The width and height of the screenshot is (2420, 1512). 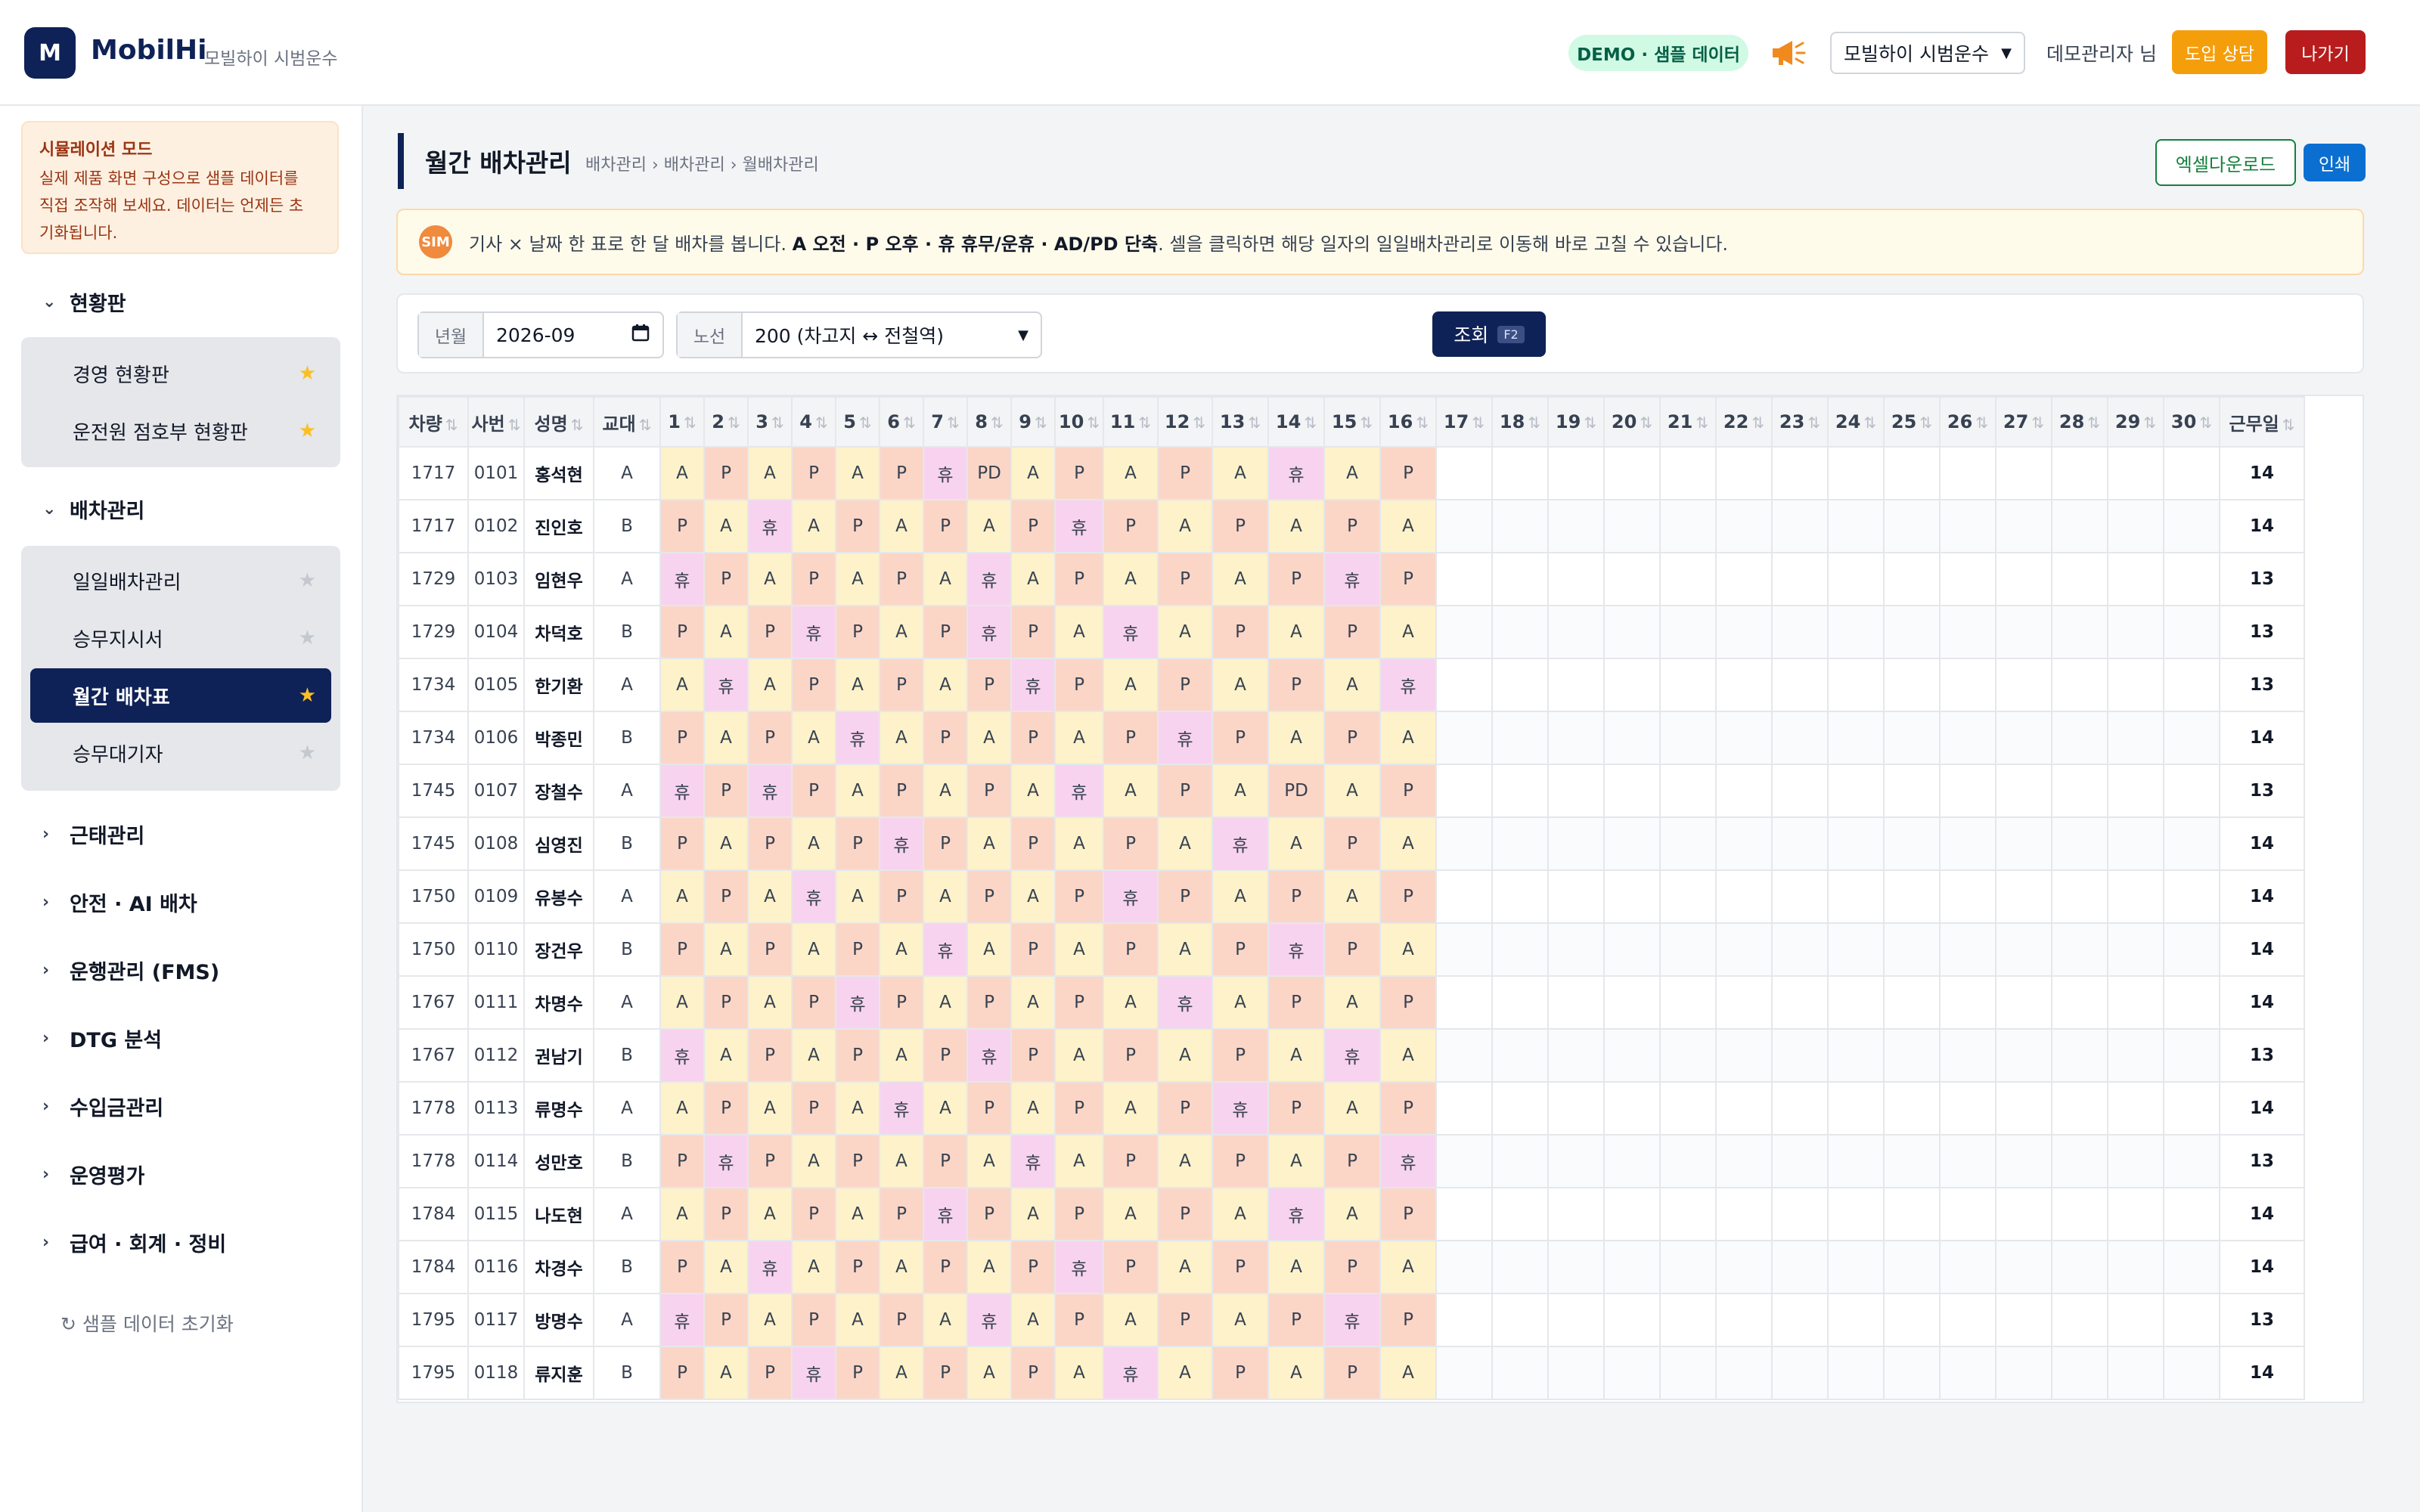 I want to click on column-header: 10 ⇅, so click(x=1079, y=422).